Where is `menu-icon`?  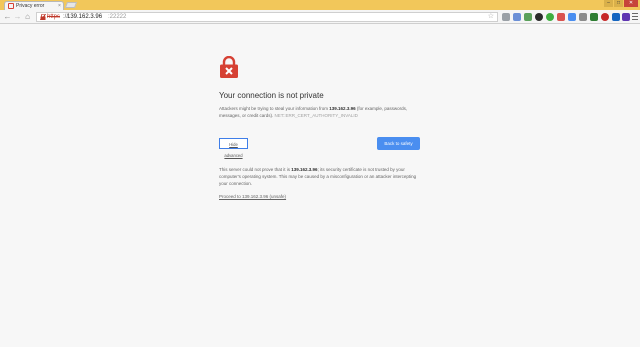
menu-icon is located at coordinates (635, 17).